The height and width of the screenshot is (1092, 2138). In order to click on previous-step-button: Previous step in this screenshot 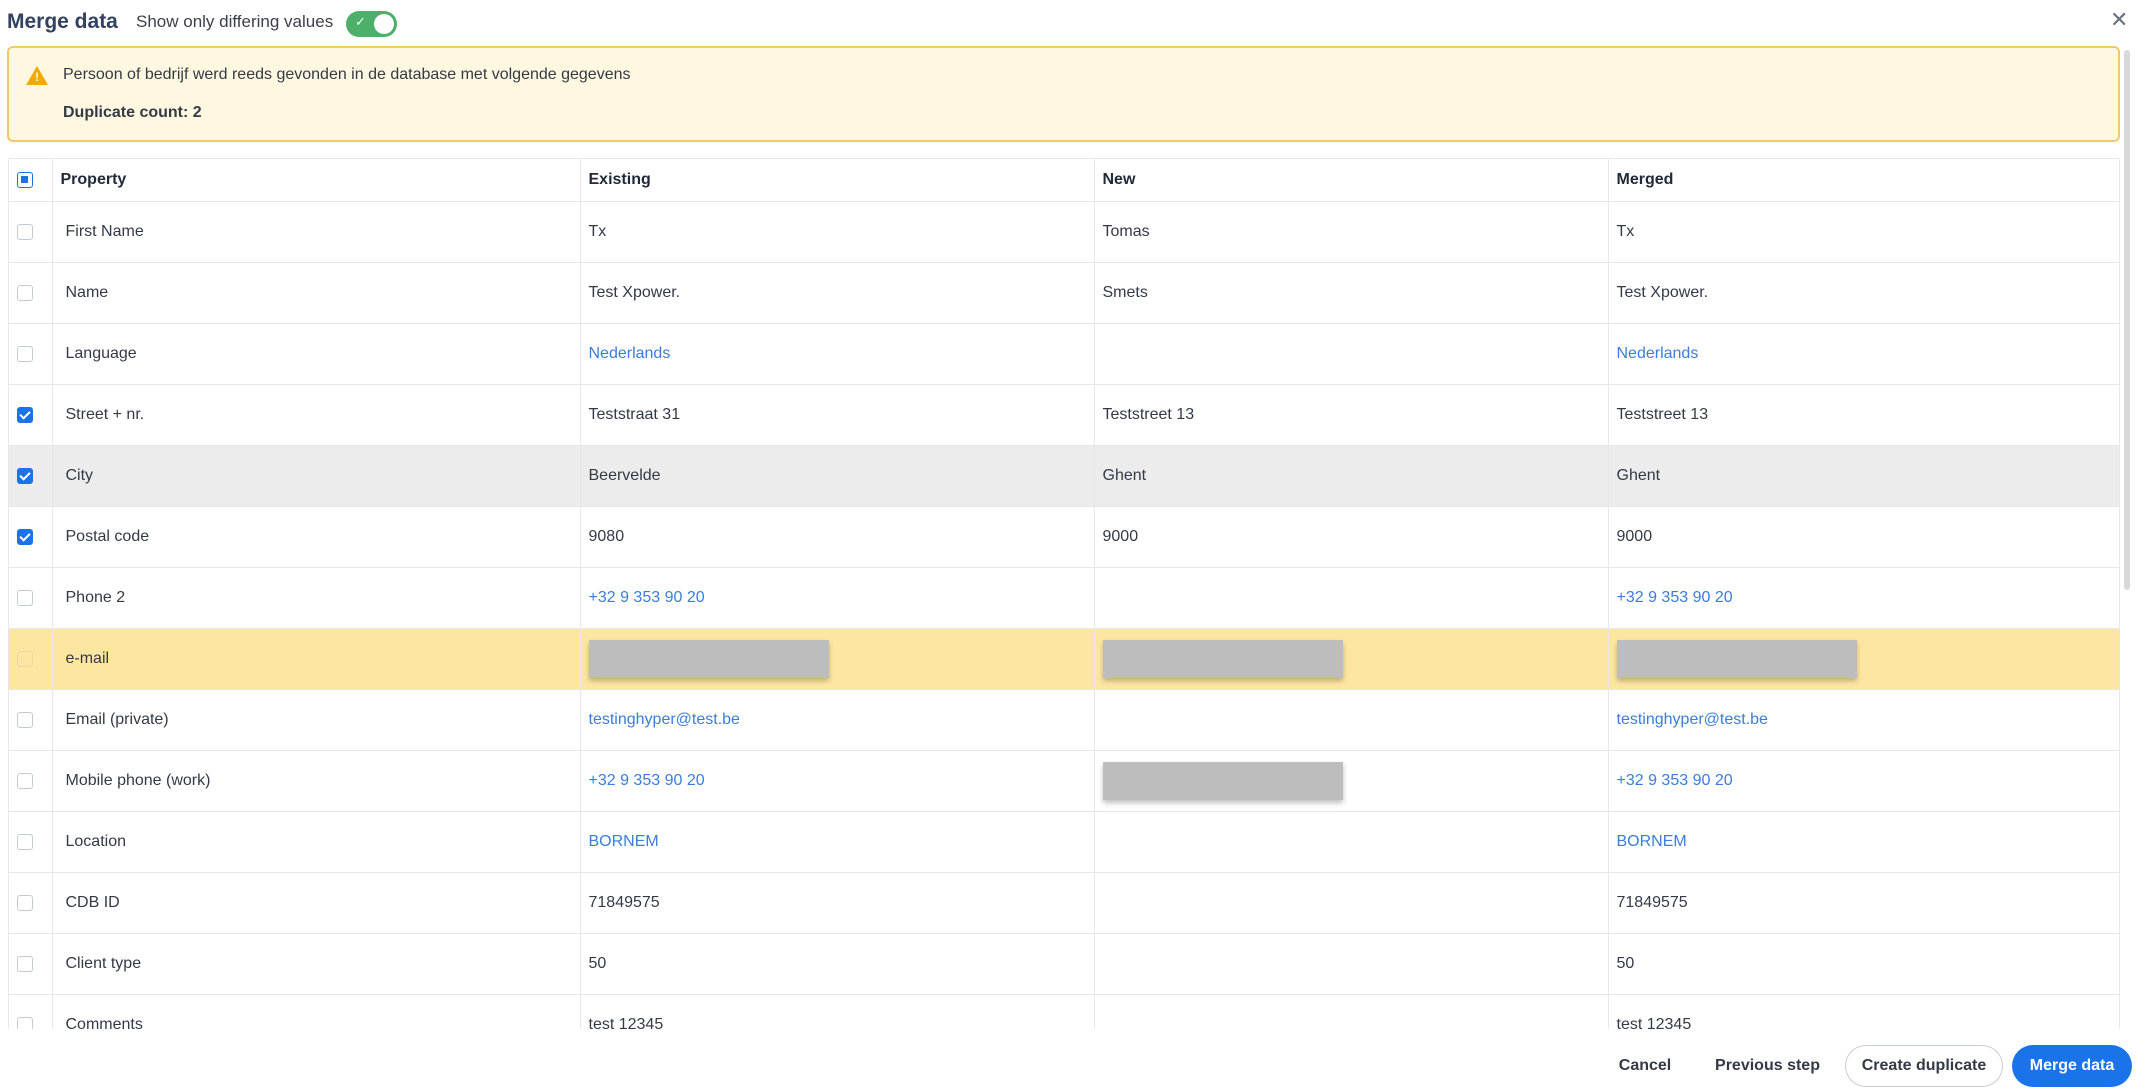, I will do `click(1767, 1066)`.